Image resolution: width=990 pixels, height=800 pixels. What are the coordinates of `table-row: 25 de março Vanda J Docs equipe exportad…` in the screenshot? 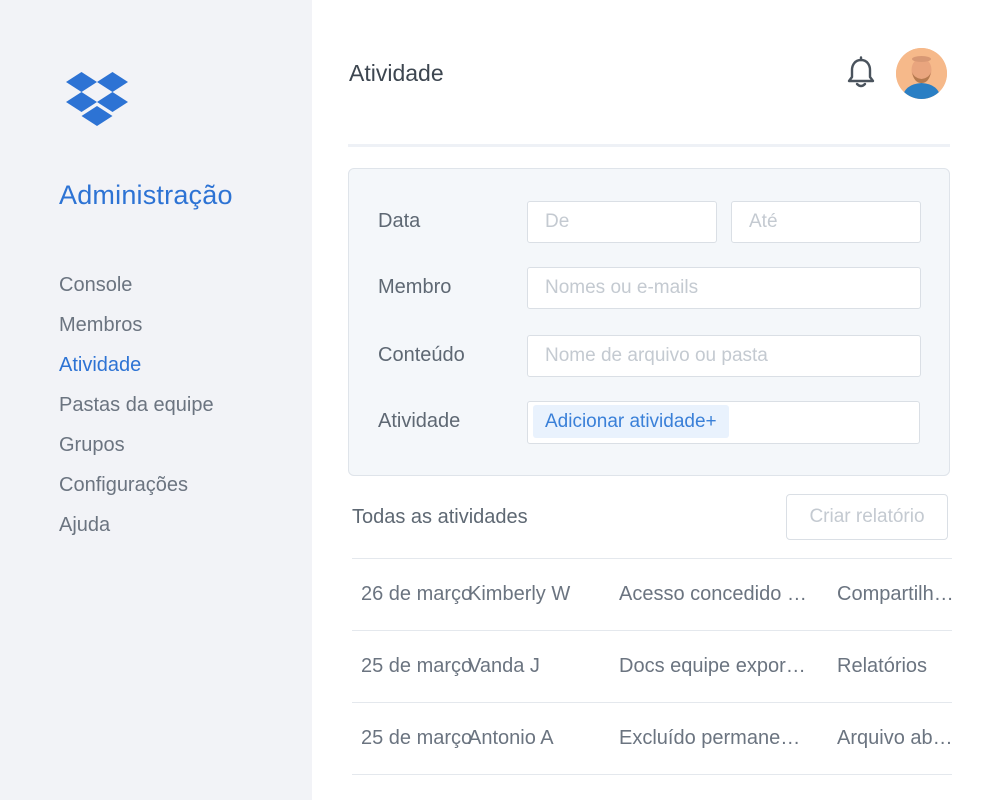 It's located at (652, 666).